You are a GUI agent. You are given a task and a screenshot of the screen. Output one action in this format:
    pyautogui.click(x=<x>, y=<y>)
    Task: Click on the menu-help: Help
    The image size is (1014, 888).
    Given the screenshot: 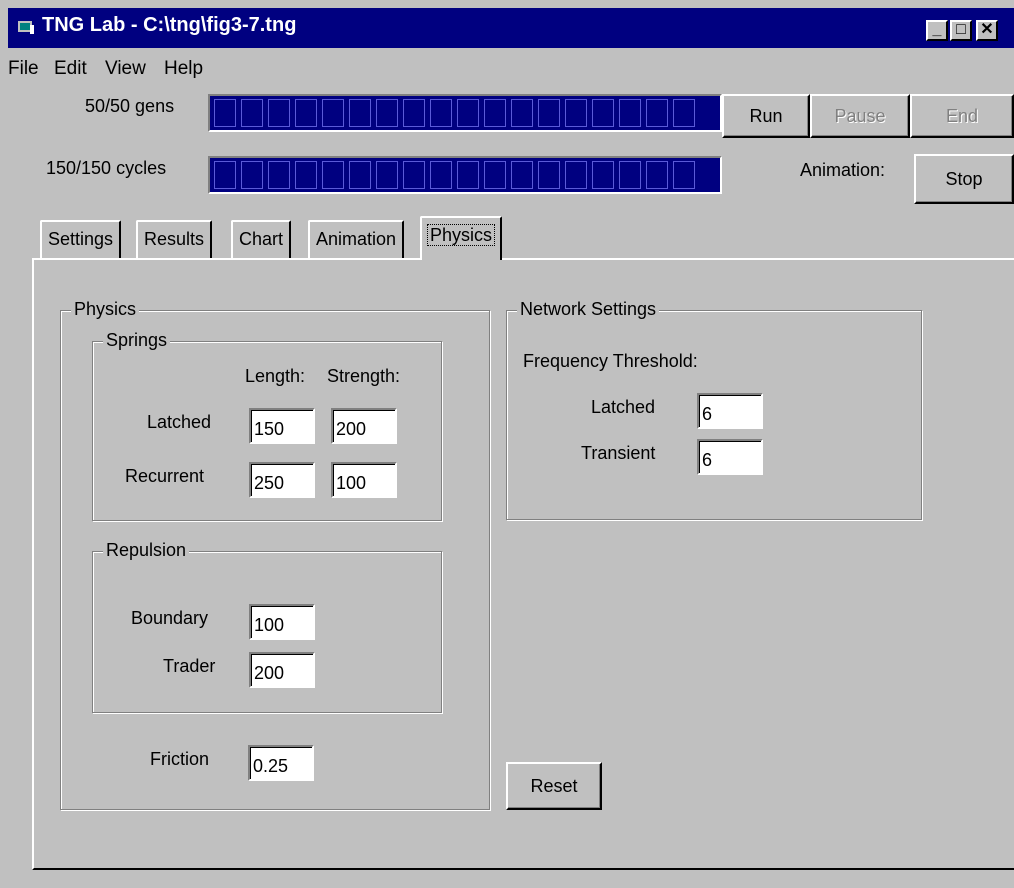 What is the action you would take?
    pyautogui.click(x=183, y=69)
    